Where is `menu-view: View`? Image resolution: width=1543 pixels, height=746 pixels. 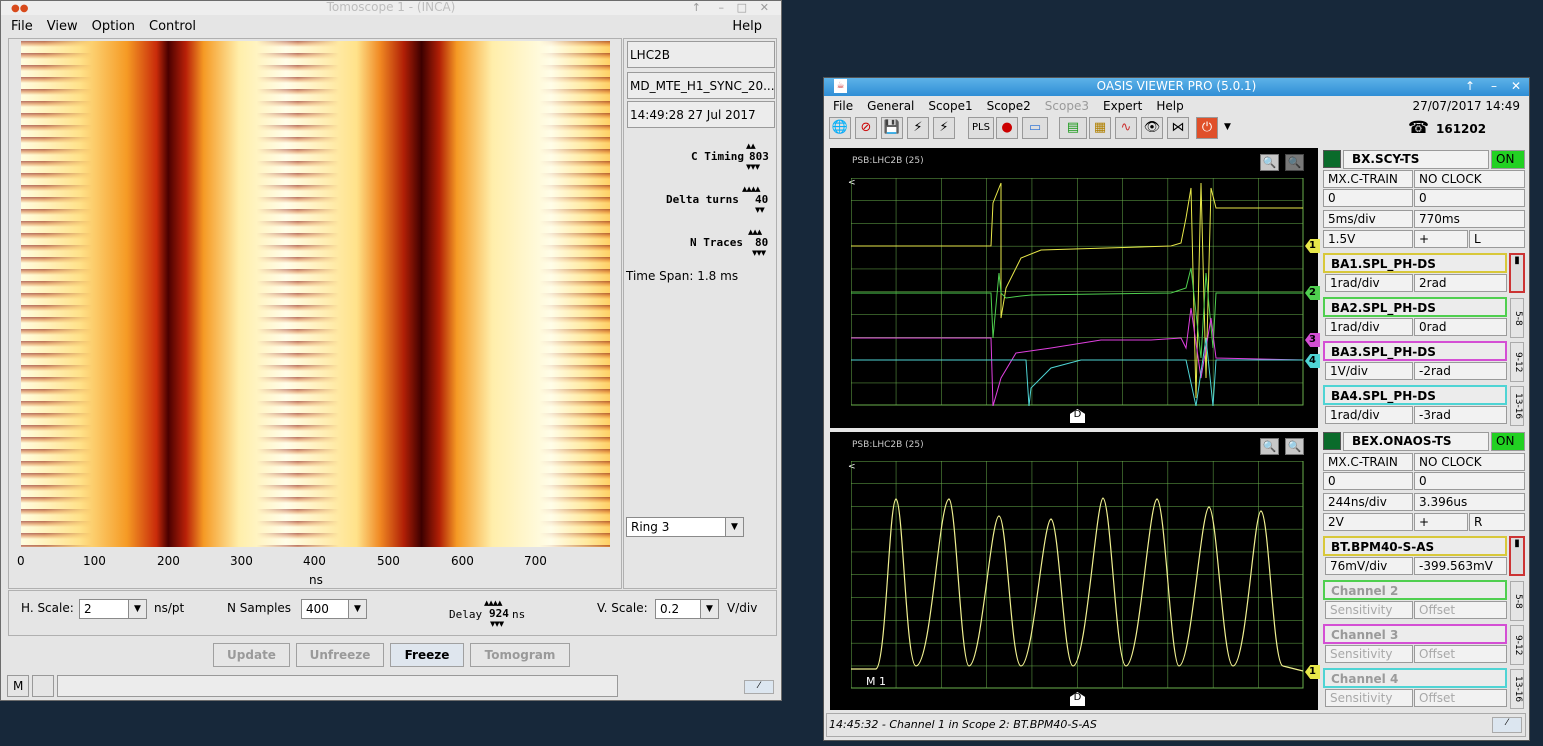 menu-view: View is located at coordinates (62, 26).